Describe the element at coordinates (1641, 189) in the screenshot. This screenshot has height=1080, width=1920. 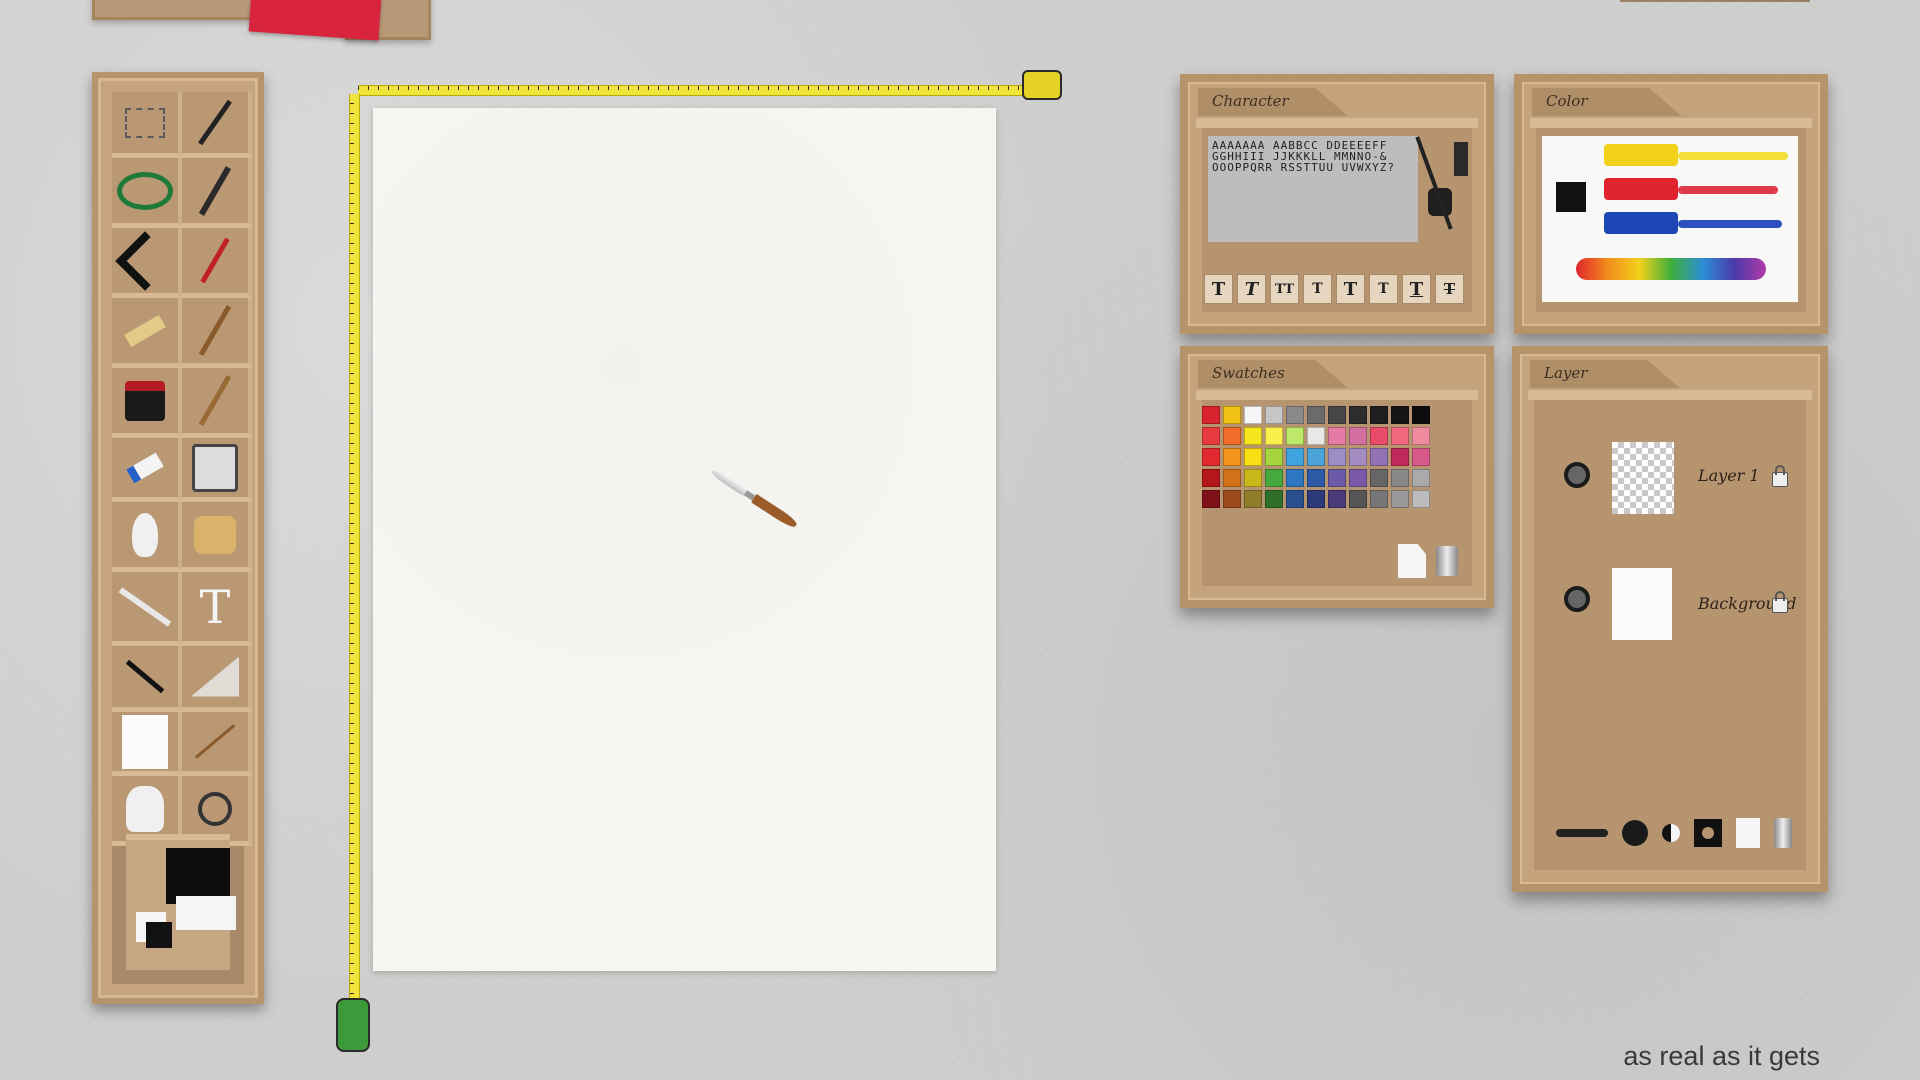
I see `red-tube-icon` at that location.